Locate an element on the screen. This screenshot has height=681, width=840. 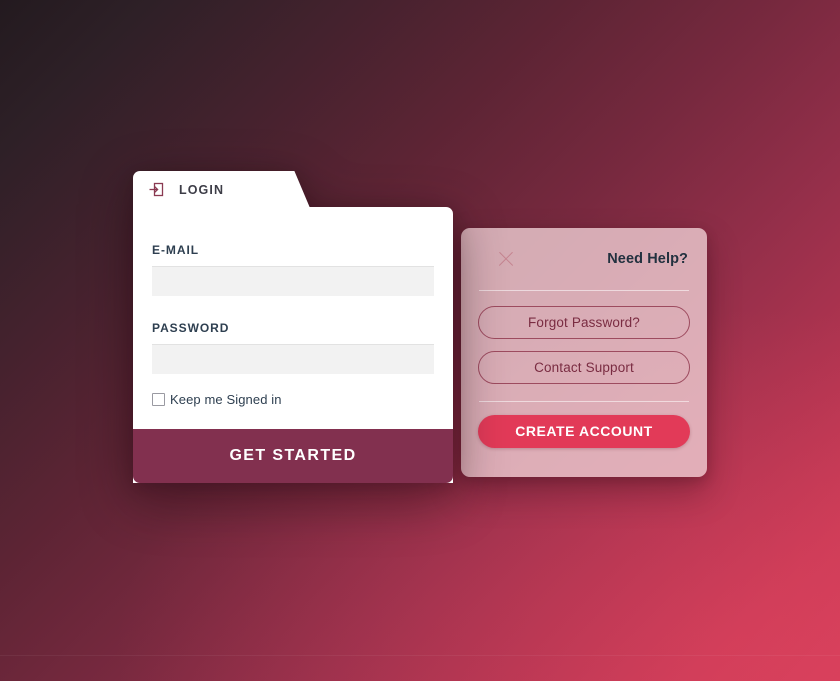
help-divider-bottom is located at coordinates (584, 401).